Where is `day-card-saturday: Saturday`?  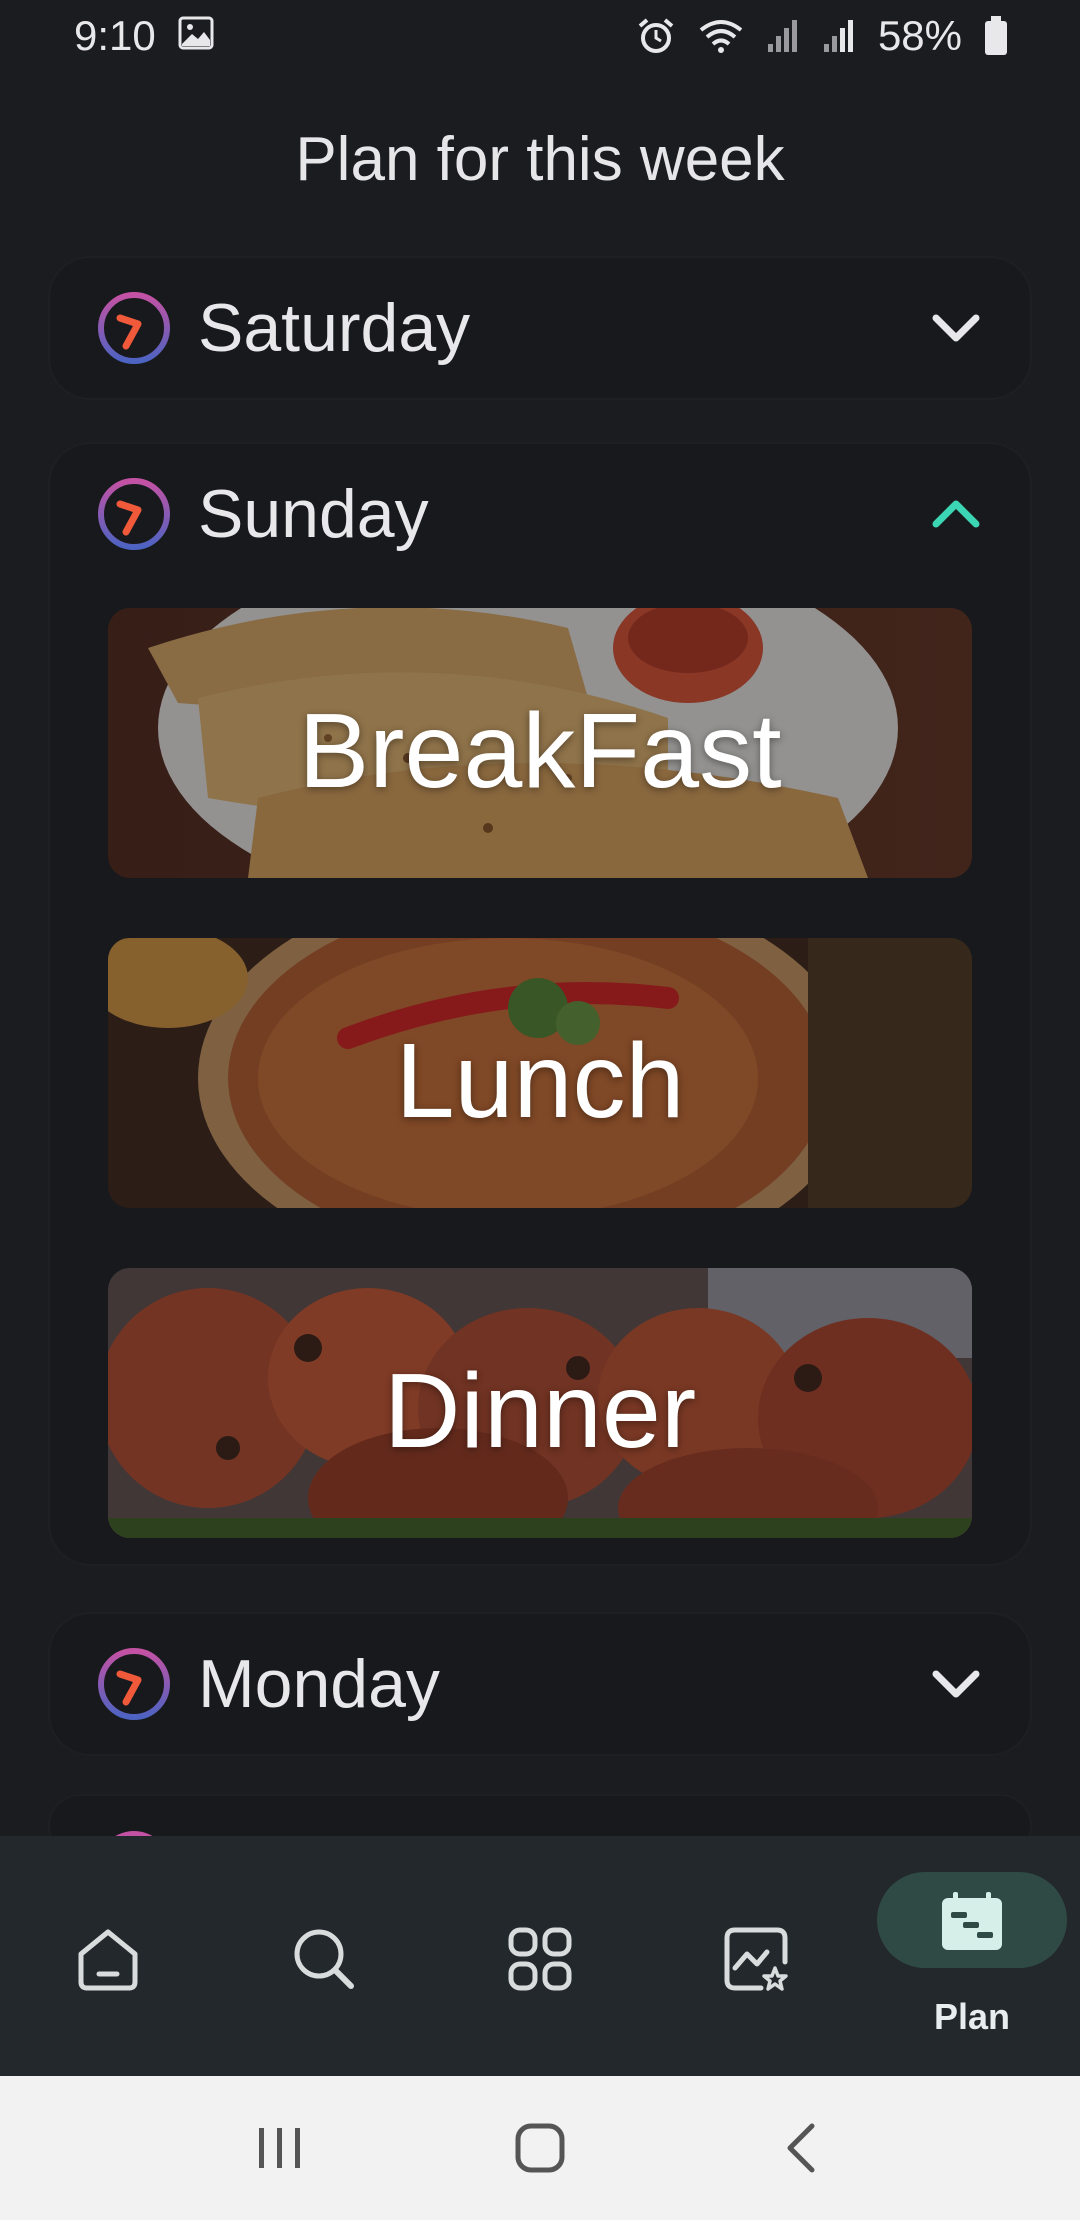 day-card-saturday: Saturday is located at coordinates (540, 328).